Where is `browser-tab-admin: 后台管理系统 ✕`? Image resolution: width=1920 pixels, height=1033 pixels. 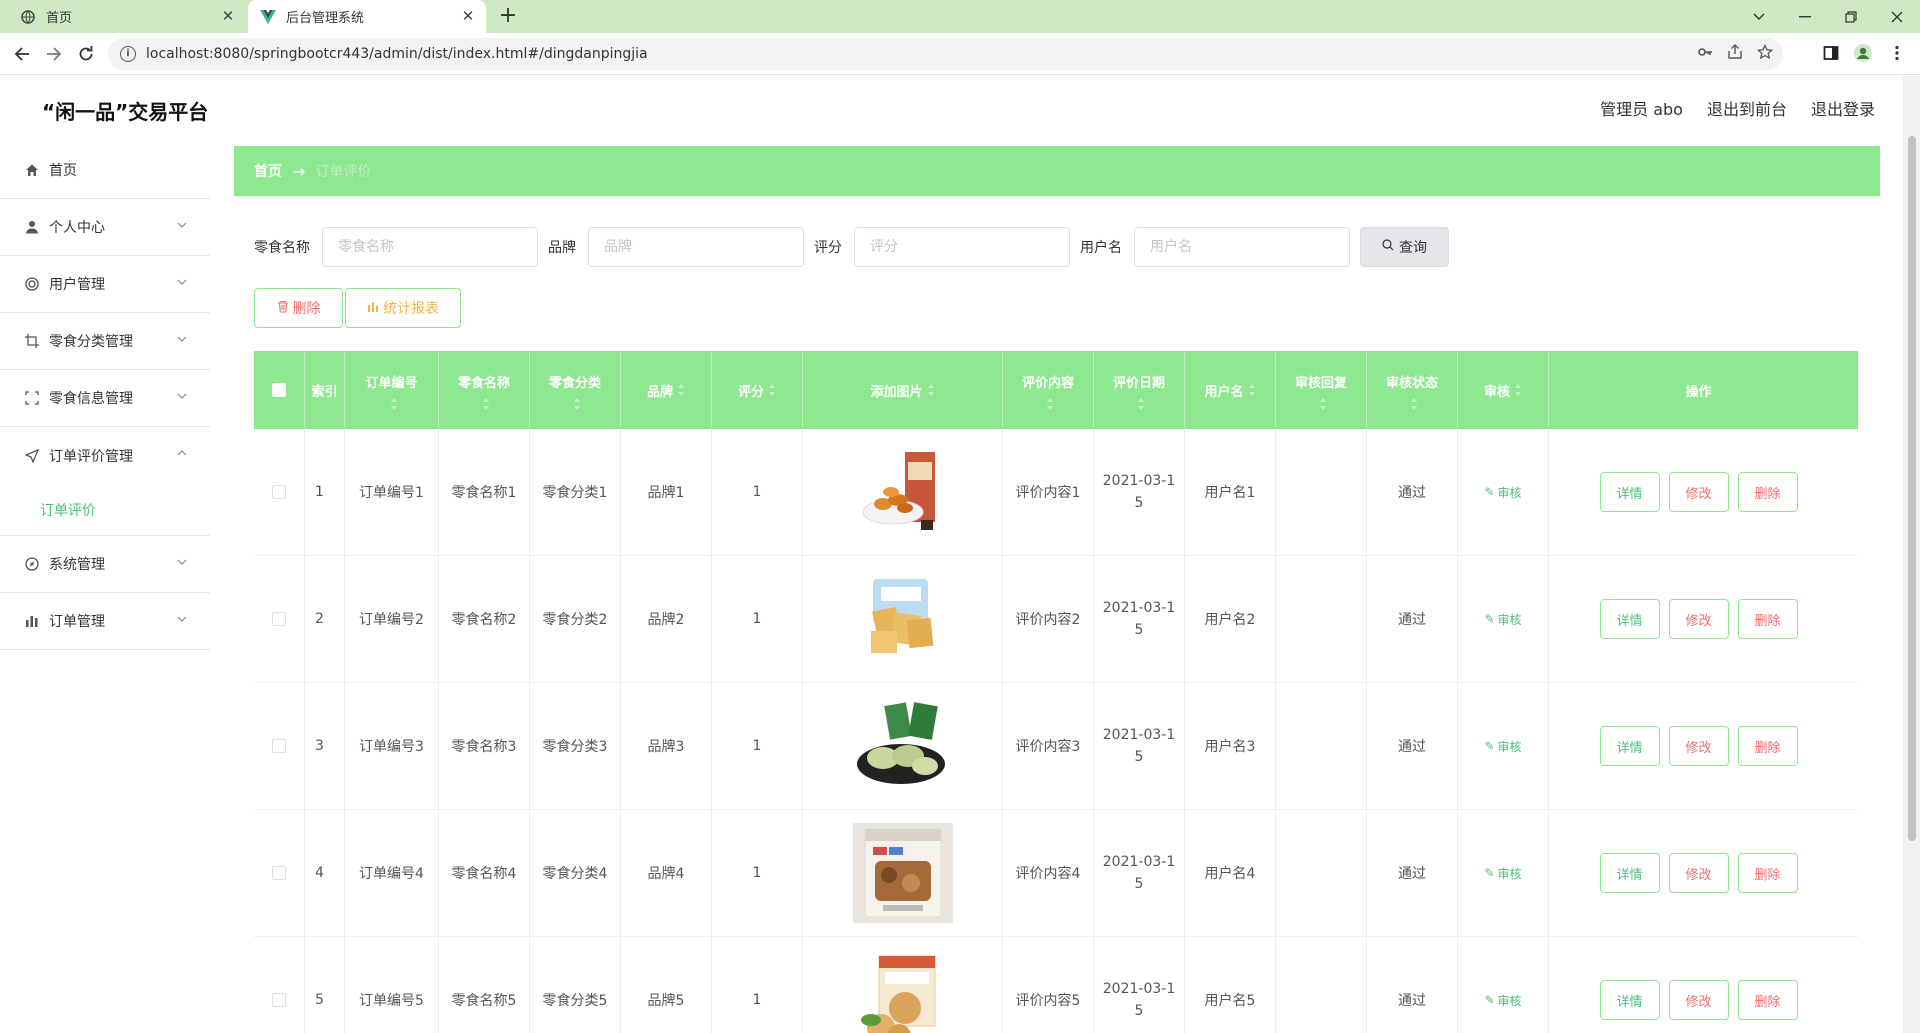 browser-tab-admin: 后台管理系统 ✕ is located at coordinates (367, 16).